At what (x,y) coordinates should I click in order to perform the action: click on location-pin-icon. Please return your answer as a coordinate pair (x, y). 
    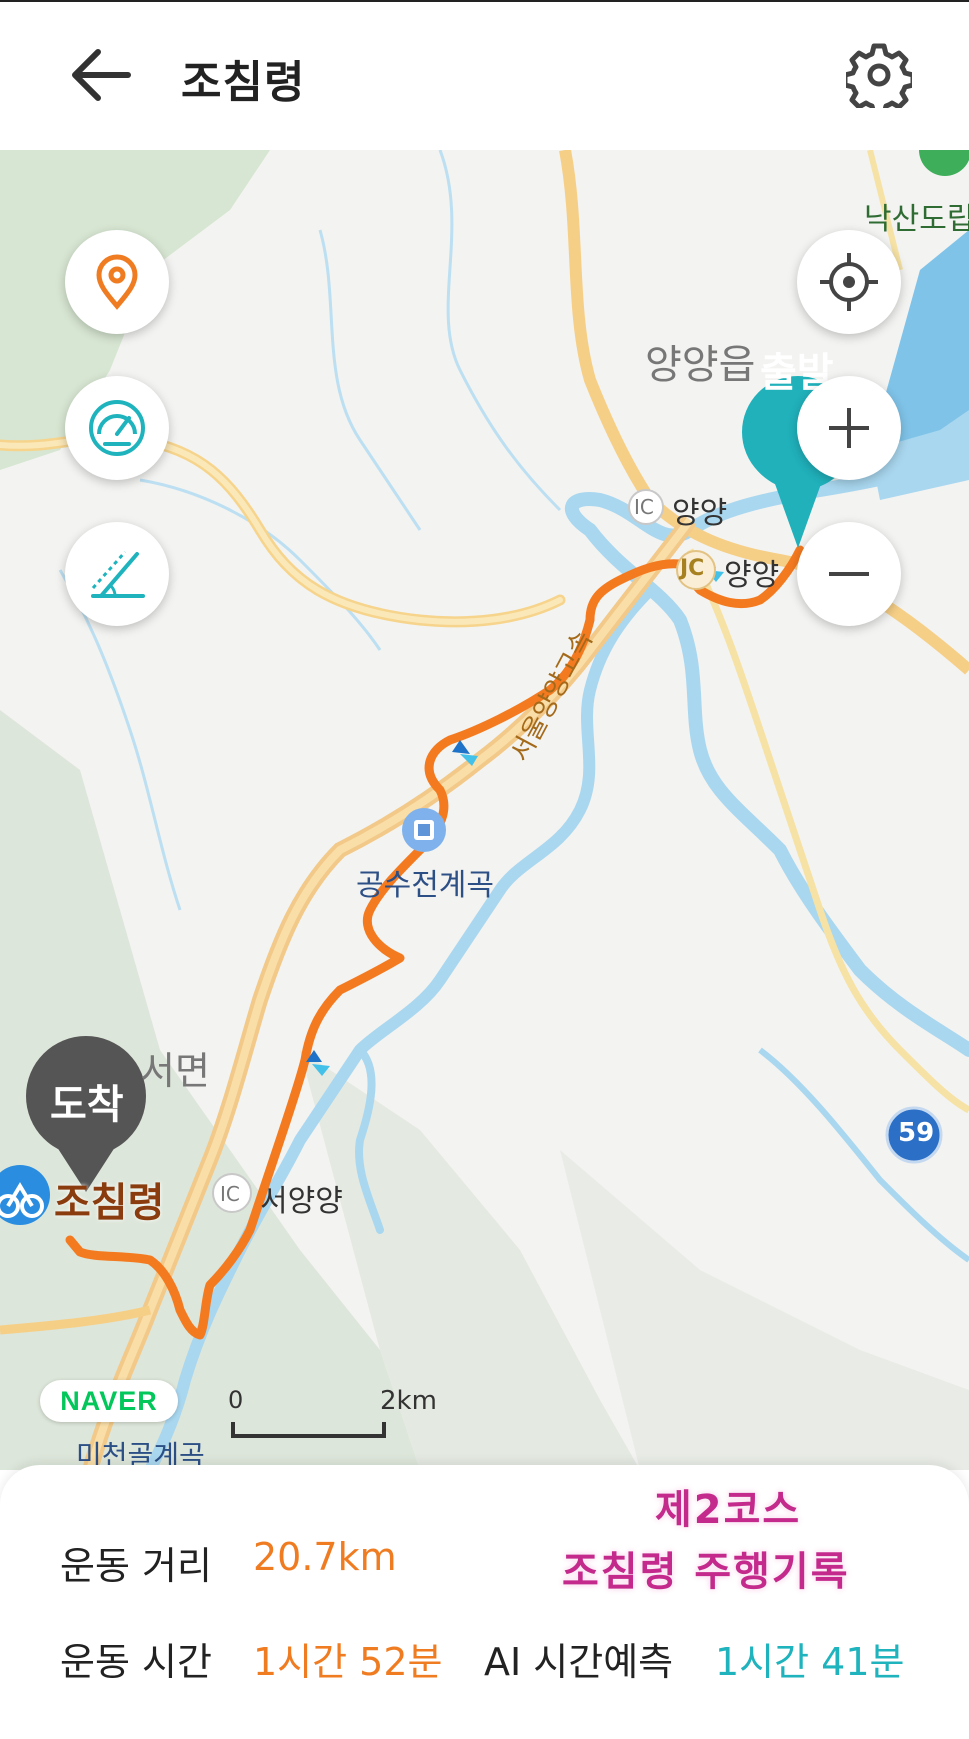
    Looking at the image, I should click on (117, 282).